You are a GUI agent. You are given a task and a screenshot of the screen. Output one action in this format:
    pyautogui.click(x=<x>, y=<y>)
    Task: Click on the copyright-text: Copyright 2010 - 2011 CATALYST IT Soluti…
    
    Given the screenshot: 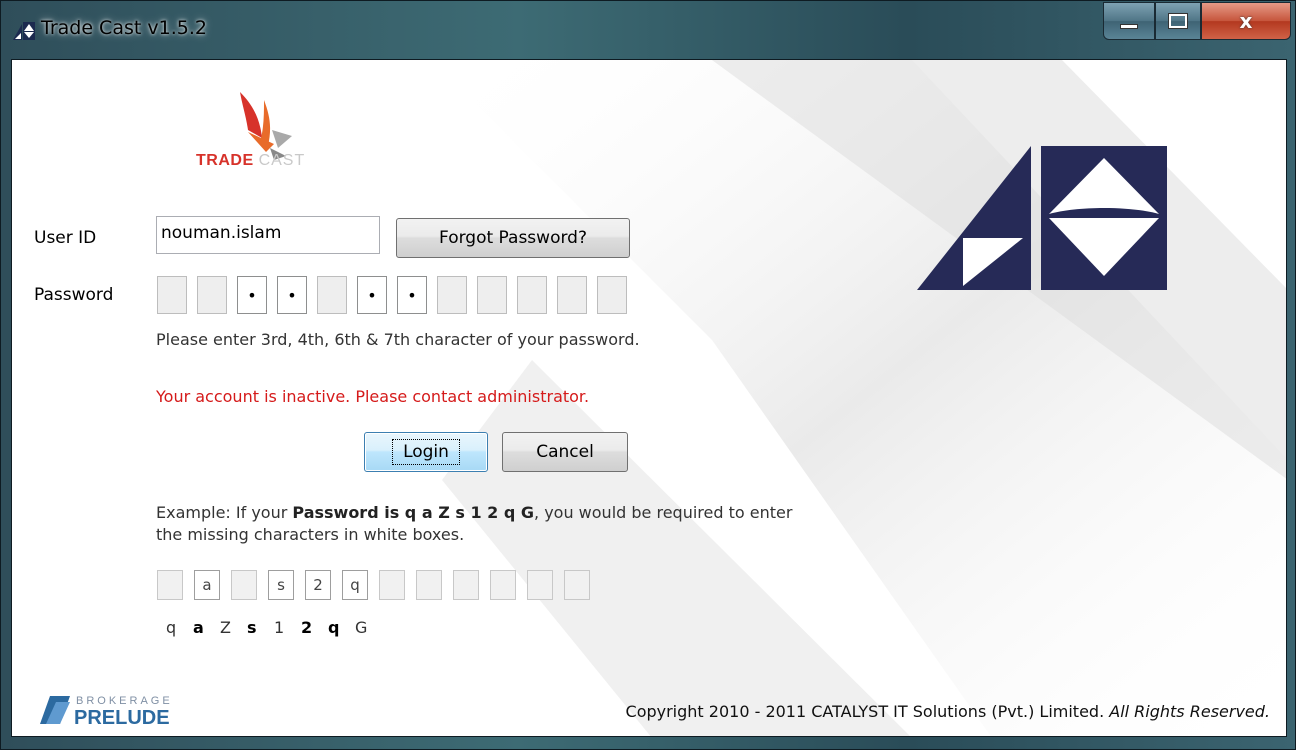 What is the action you would take?
    pyautogui.click(x=948, y=711)
    